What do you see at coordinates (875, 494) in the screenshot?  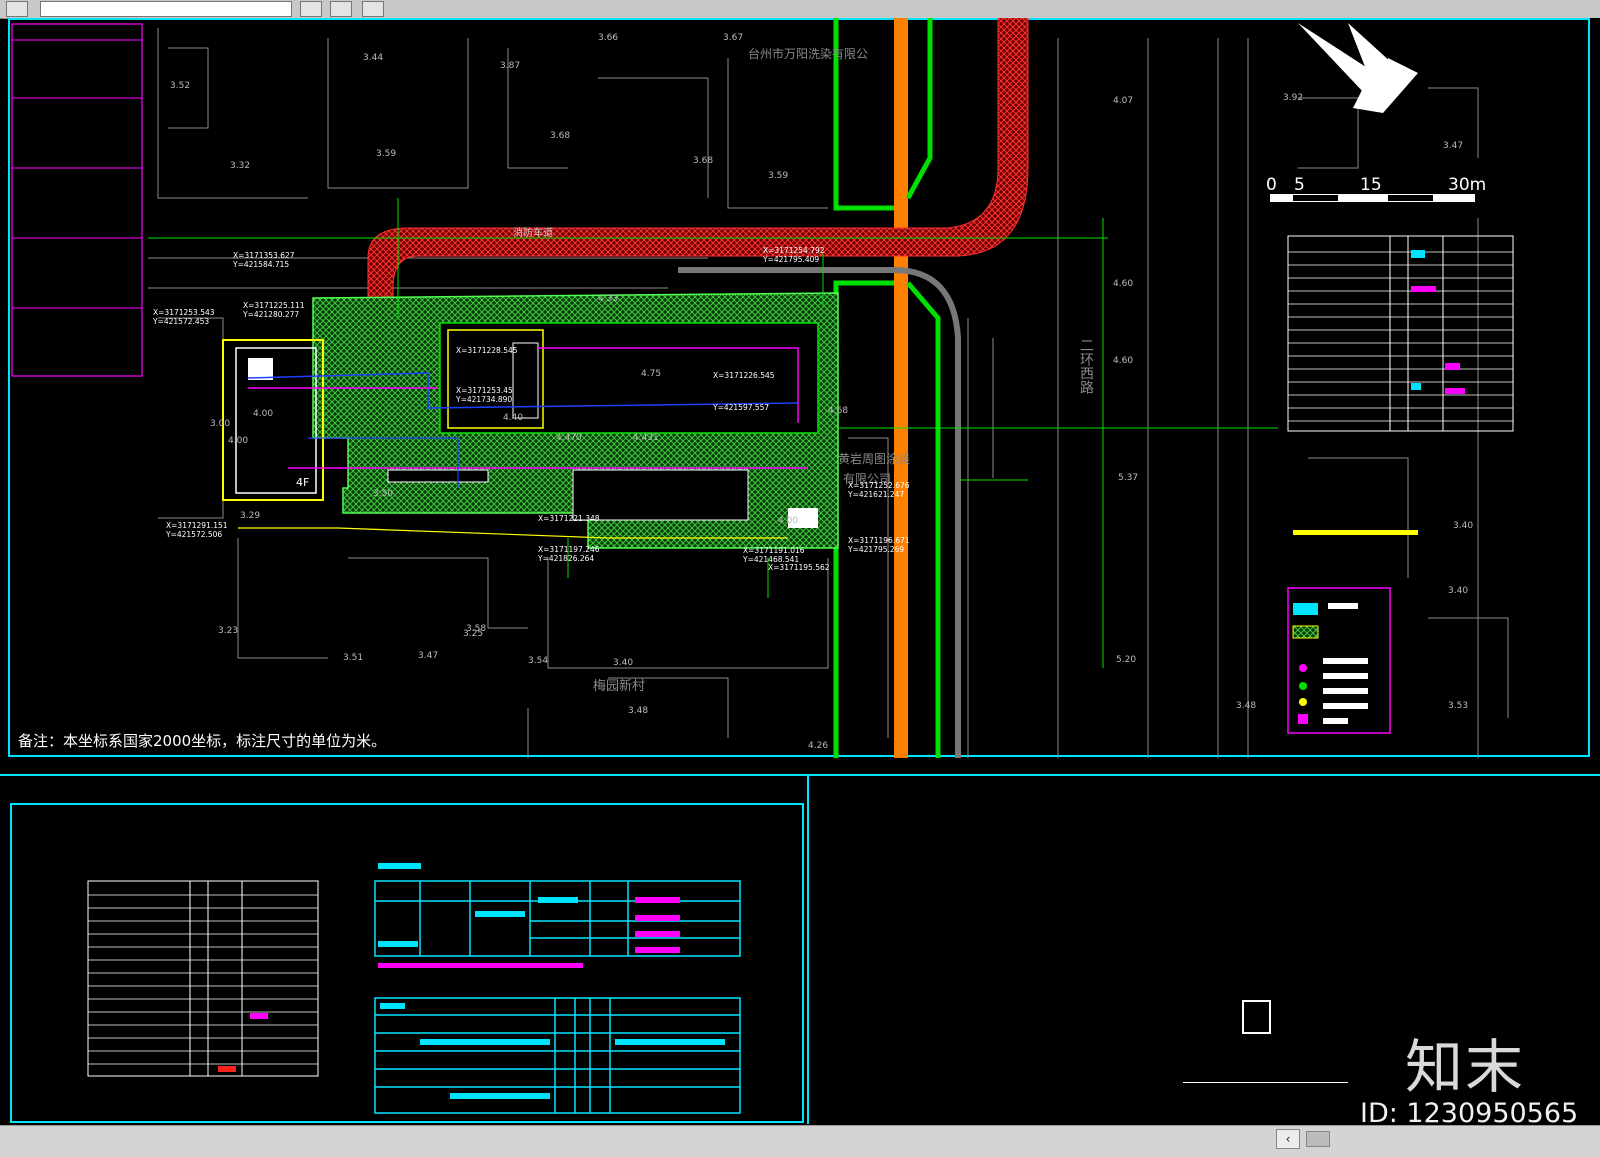 I see `coordinate-label: Y=421621.247` at bounding box center [875, 494].